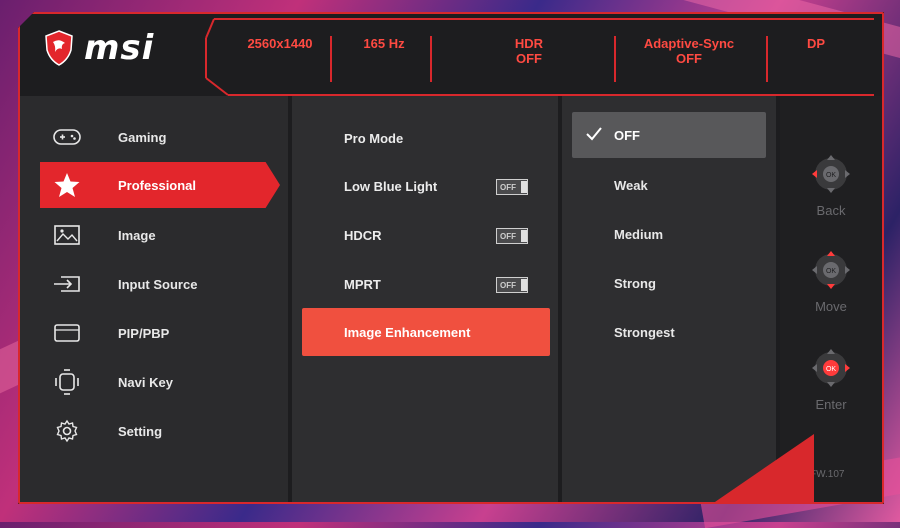  I want to click on dragon-shield-icon, so click(59, 48).